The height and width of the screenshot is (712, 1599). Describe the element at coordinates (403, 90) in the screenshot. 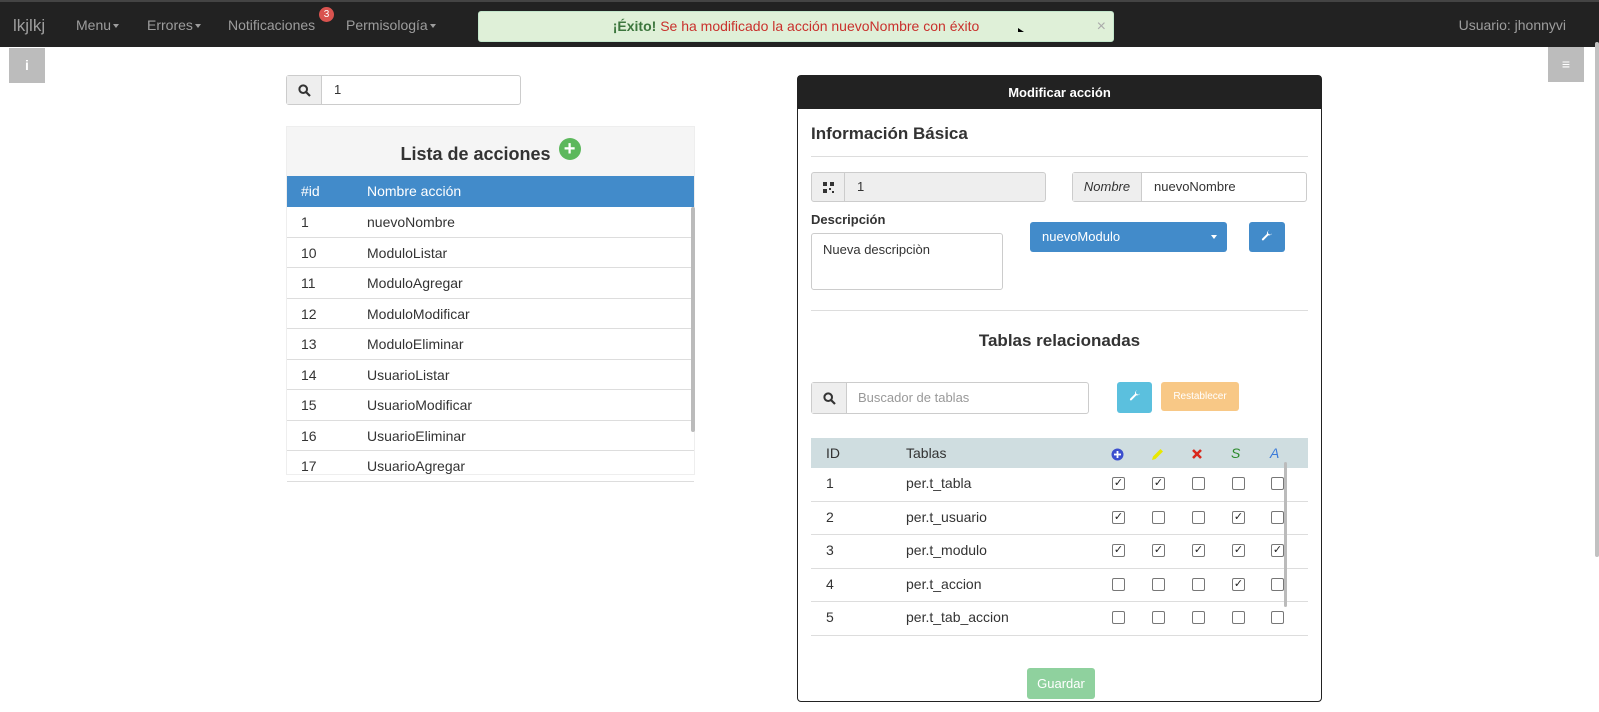

I see `action-search: 1` at that location.